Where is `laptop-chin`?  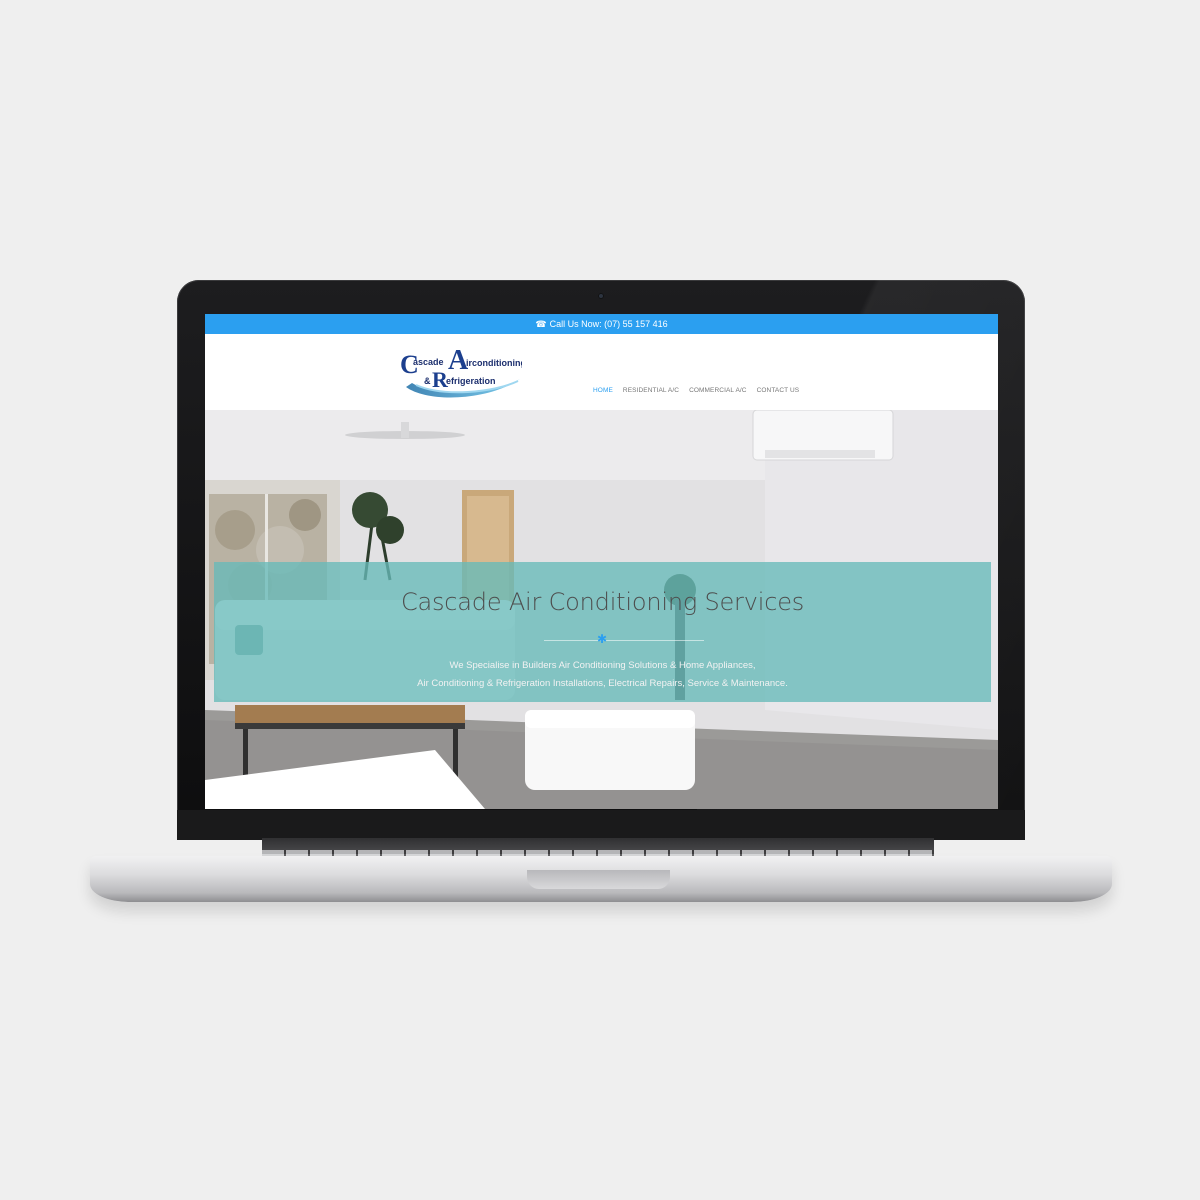
laptop-chin is located at coordinates (601, 825).